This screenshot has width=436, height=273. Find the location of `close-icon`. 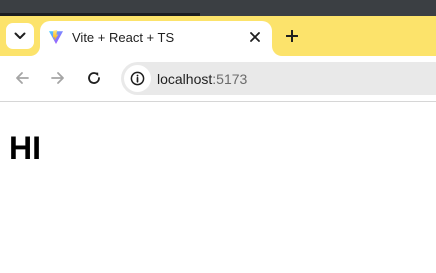

close-icon is located at coordinates (255, 37).